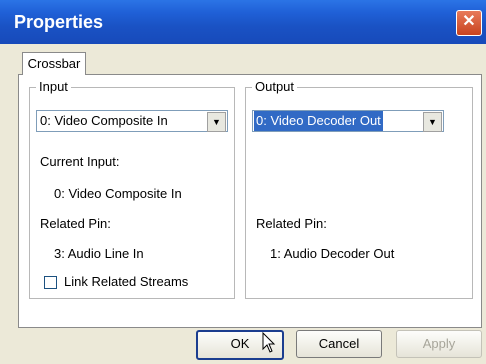 The height and width of the screenshot is (364, 486). I want to click on output-select-value: 0: Video Decoder Out, so click(318, 121).